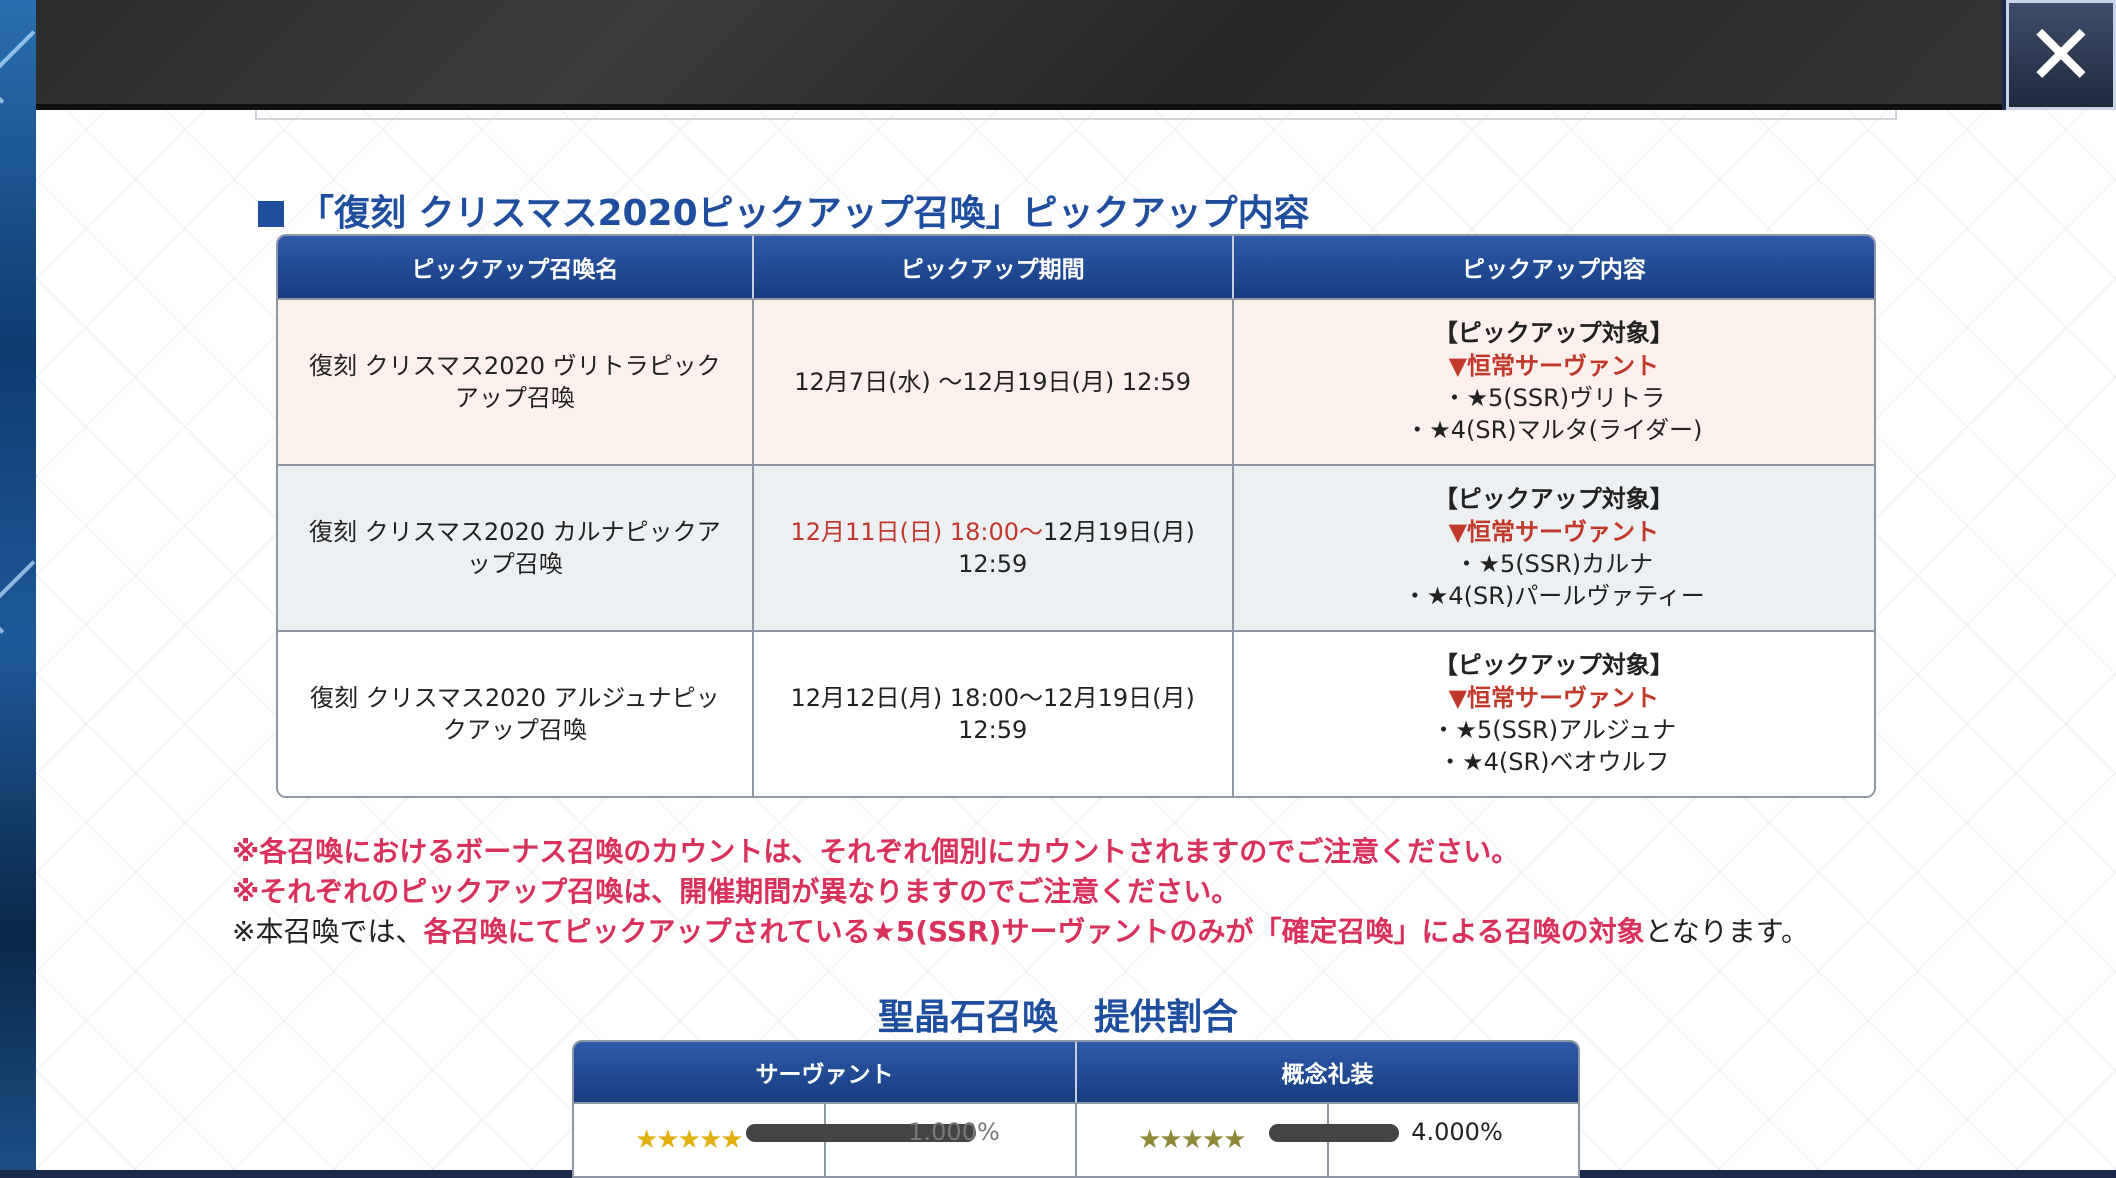 The image size is (2116, 1178). I want to click on period-cell: 12月11日(日) 18:00〜12月19日(月) 12:59, so click(993, 547).